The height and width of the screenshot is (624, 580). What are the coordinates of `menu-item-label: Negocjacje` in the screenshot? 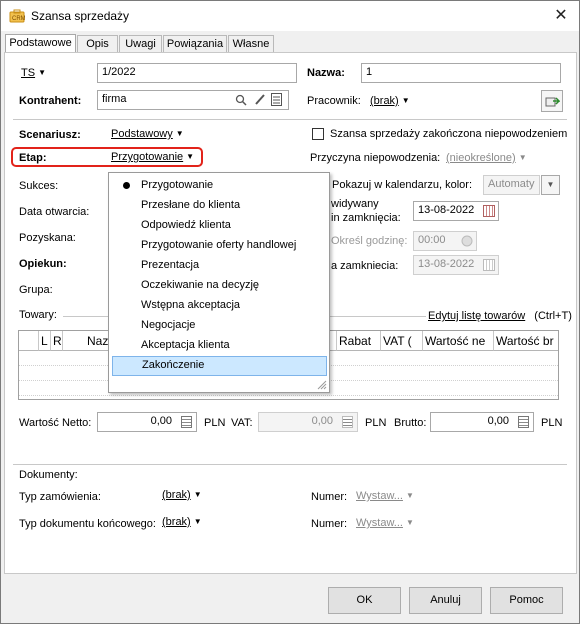 It's located at (168, 325).